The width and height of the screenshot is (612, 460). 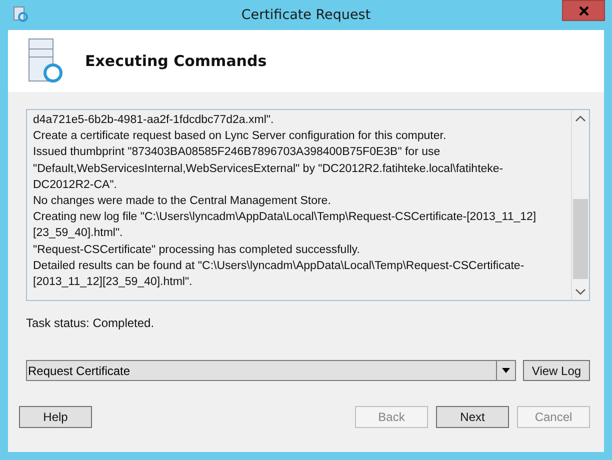 What do you see at coordinates (154, 120) in the screenshot?
I see `log-line: d4a721e5-6b2b-4981-aa2f-1fdcdbc77d2a.xml".` at bounding box center [154, 120].